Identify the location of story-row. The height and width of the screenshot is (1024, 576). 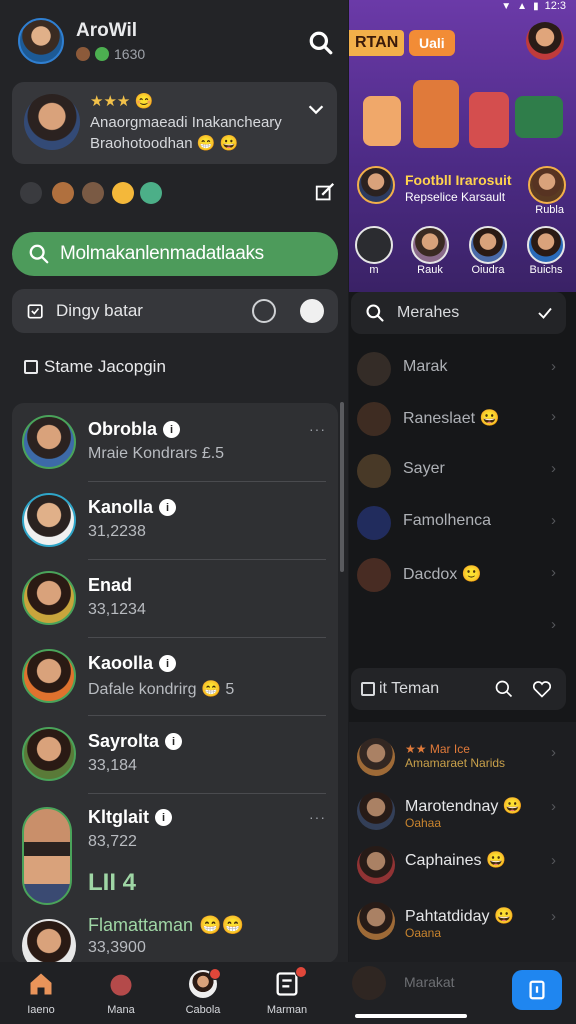
(178, 194).